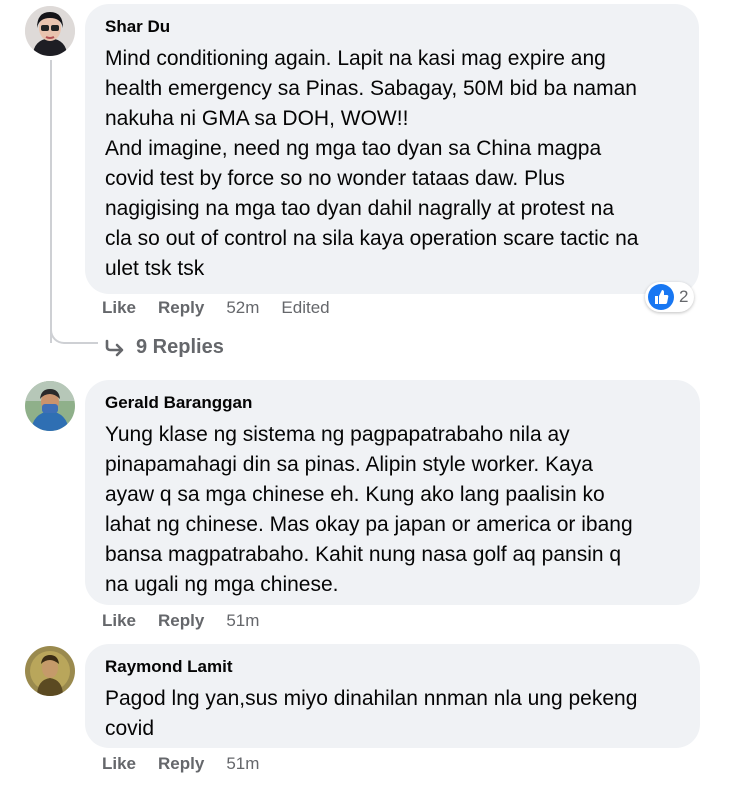  I want to click on comment-author: Gerald Baranggan, so click(392, 403).